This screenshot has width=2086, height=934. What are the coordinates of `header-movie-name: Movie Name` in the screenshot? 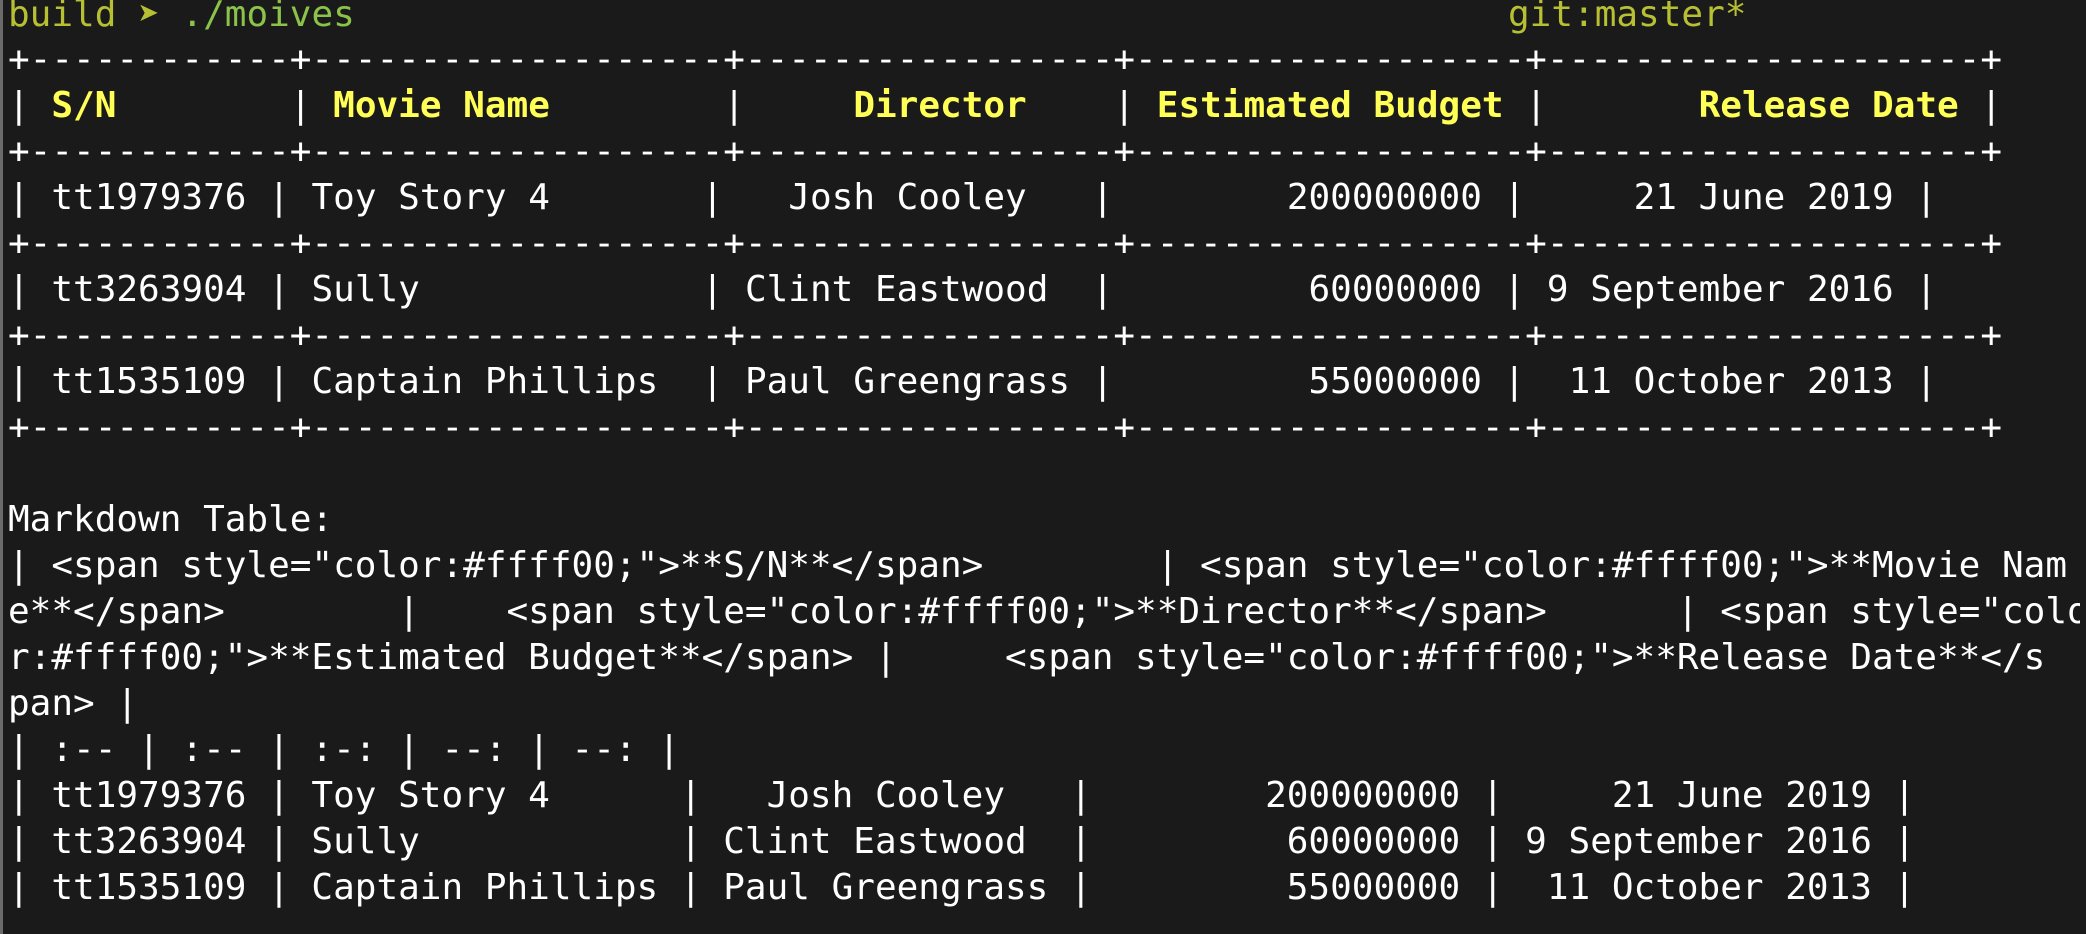 It's located at (441, 105).